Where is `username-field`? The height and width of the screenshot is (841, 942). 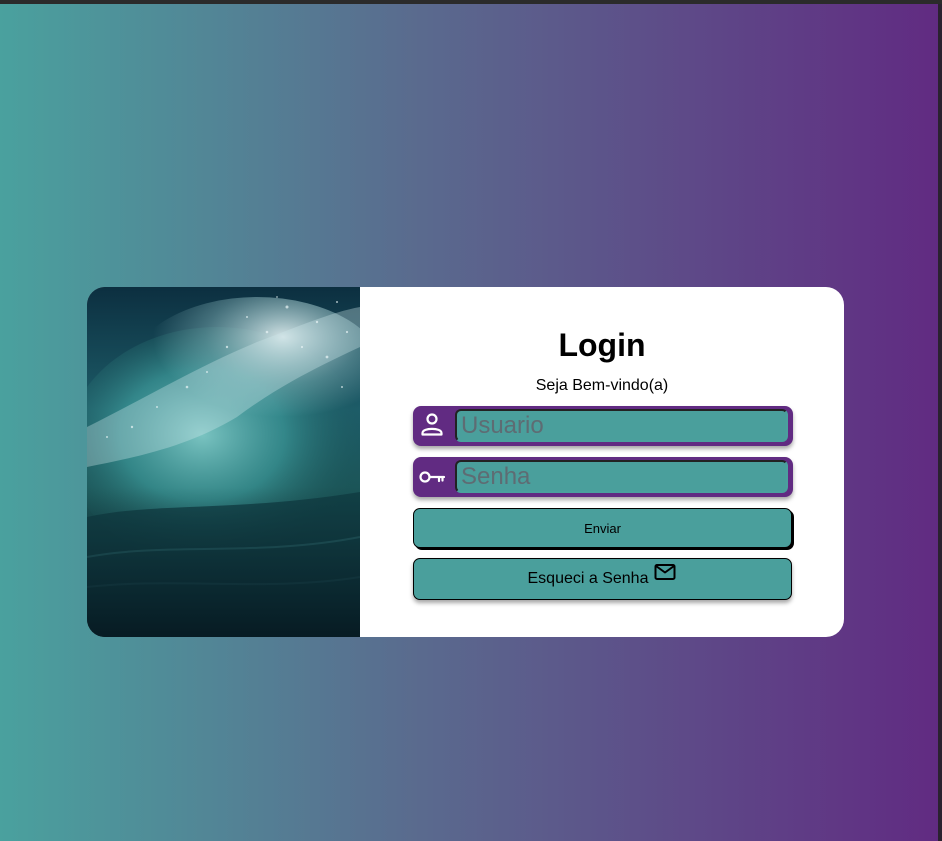 username-field is located at coordinates (603, 426).